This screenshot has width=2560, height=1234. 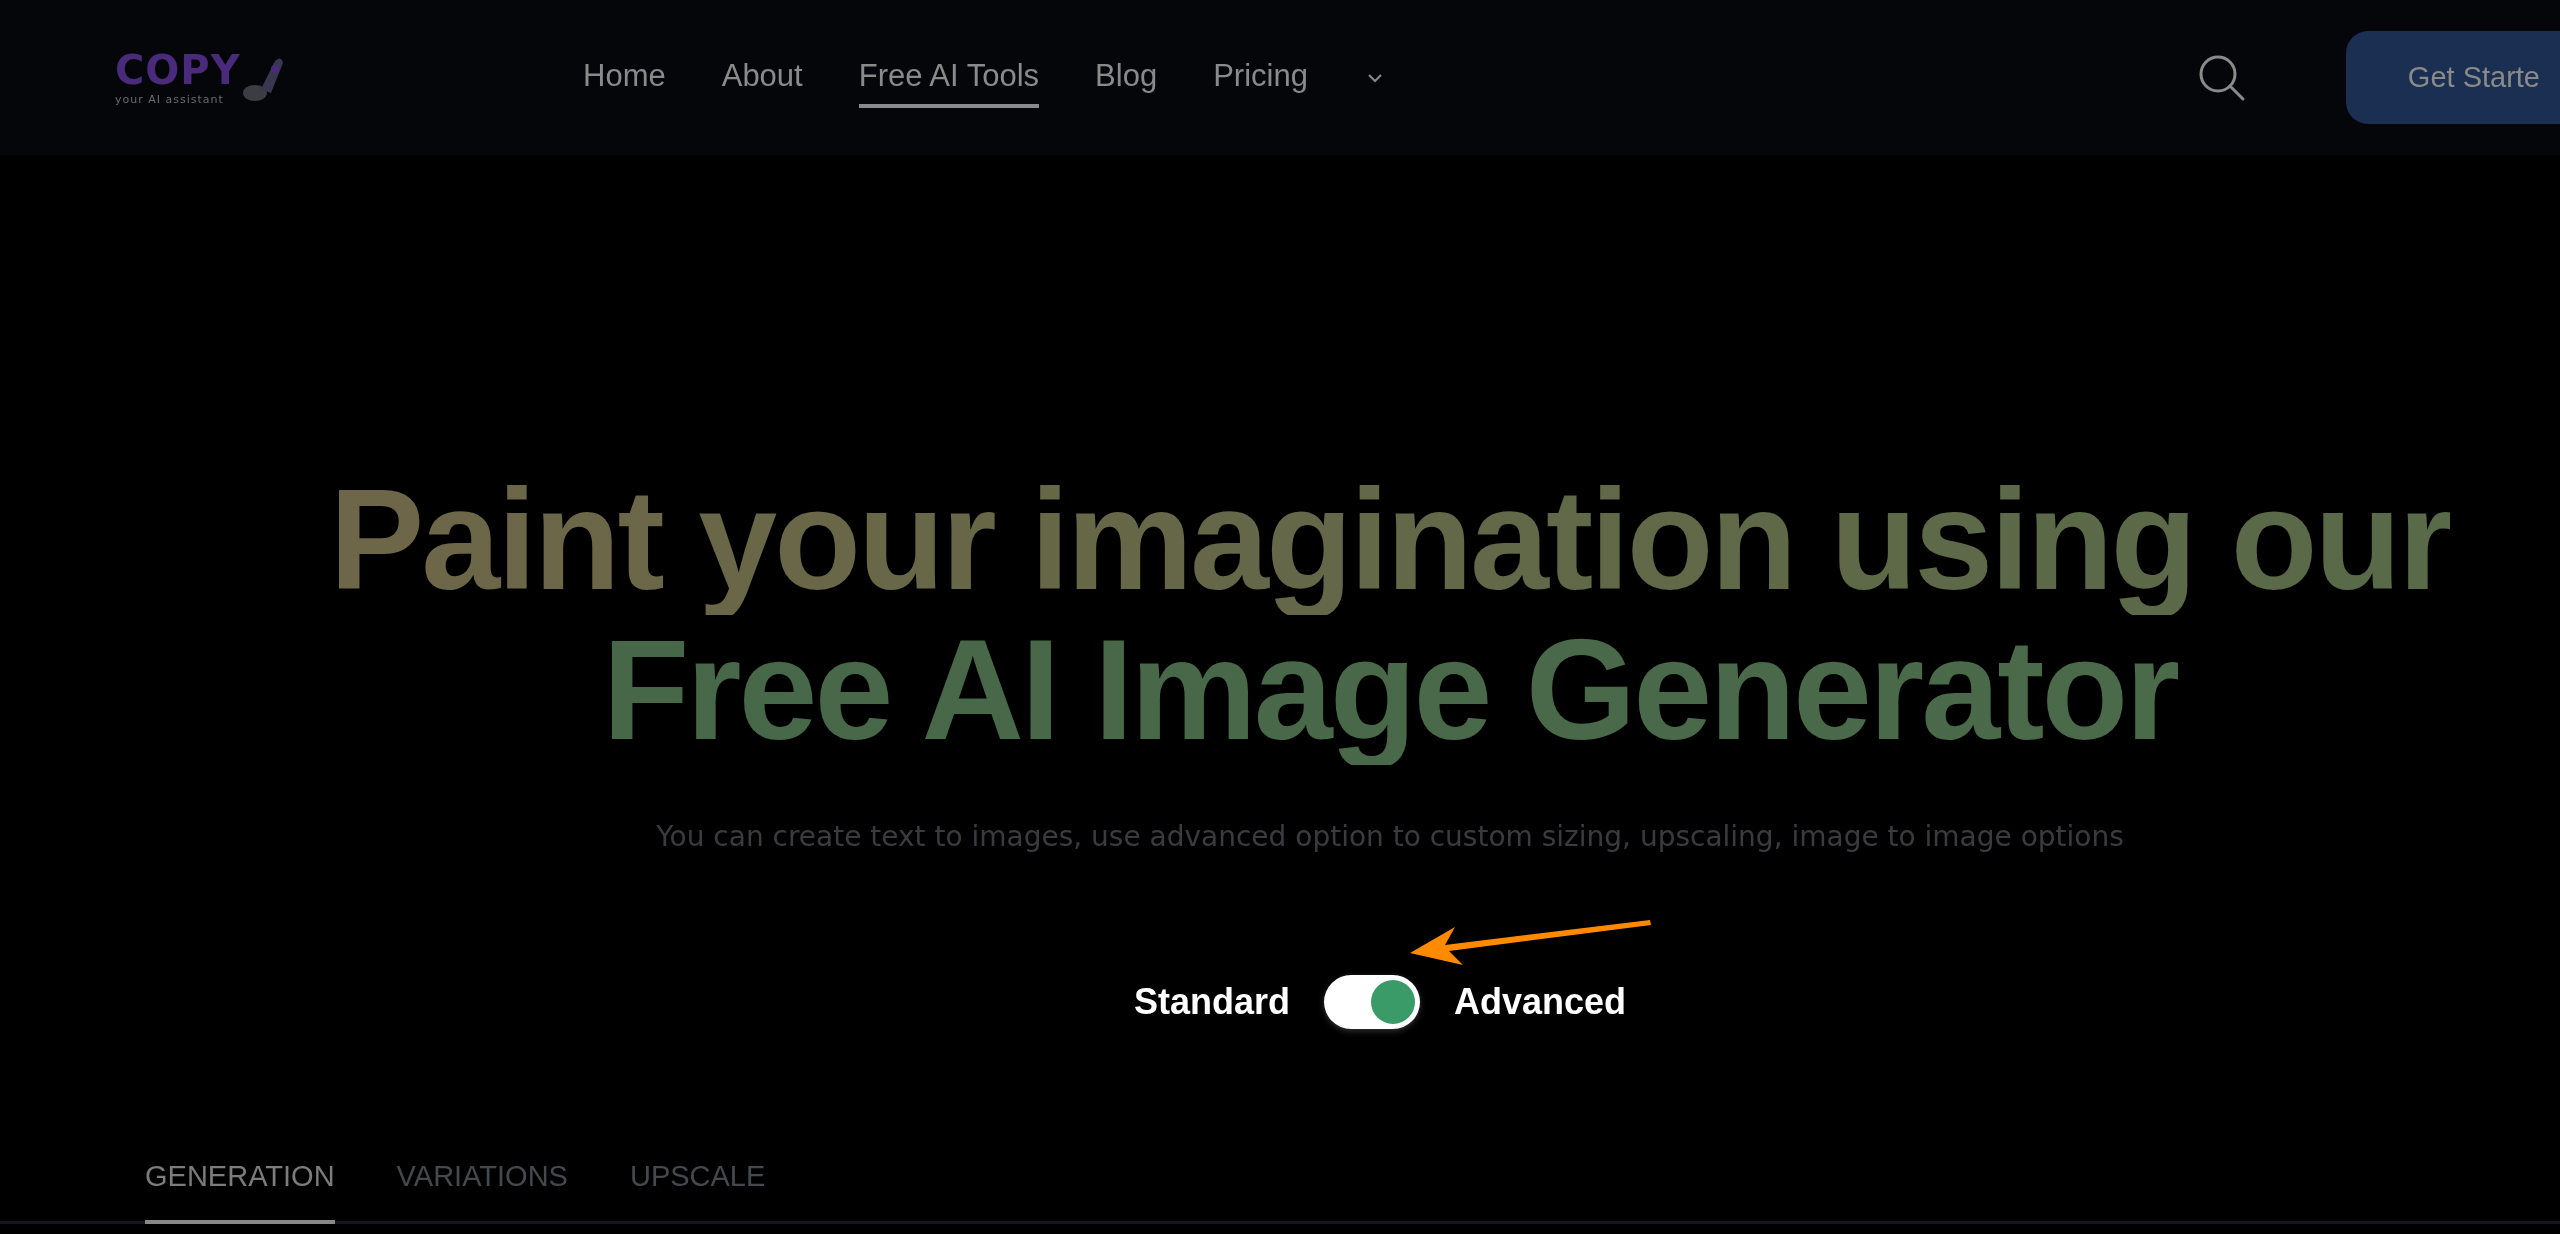 I want to click on search-icon, so click(x=2221, y=77).